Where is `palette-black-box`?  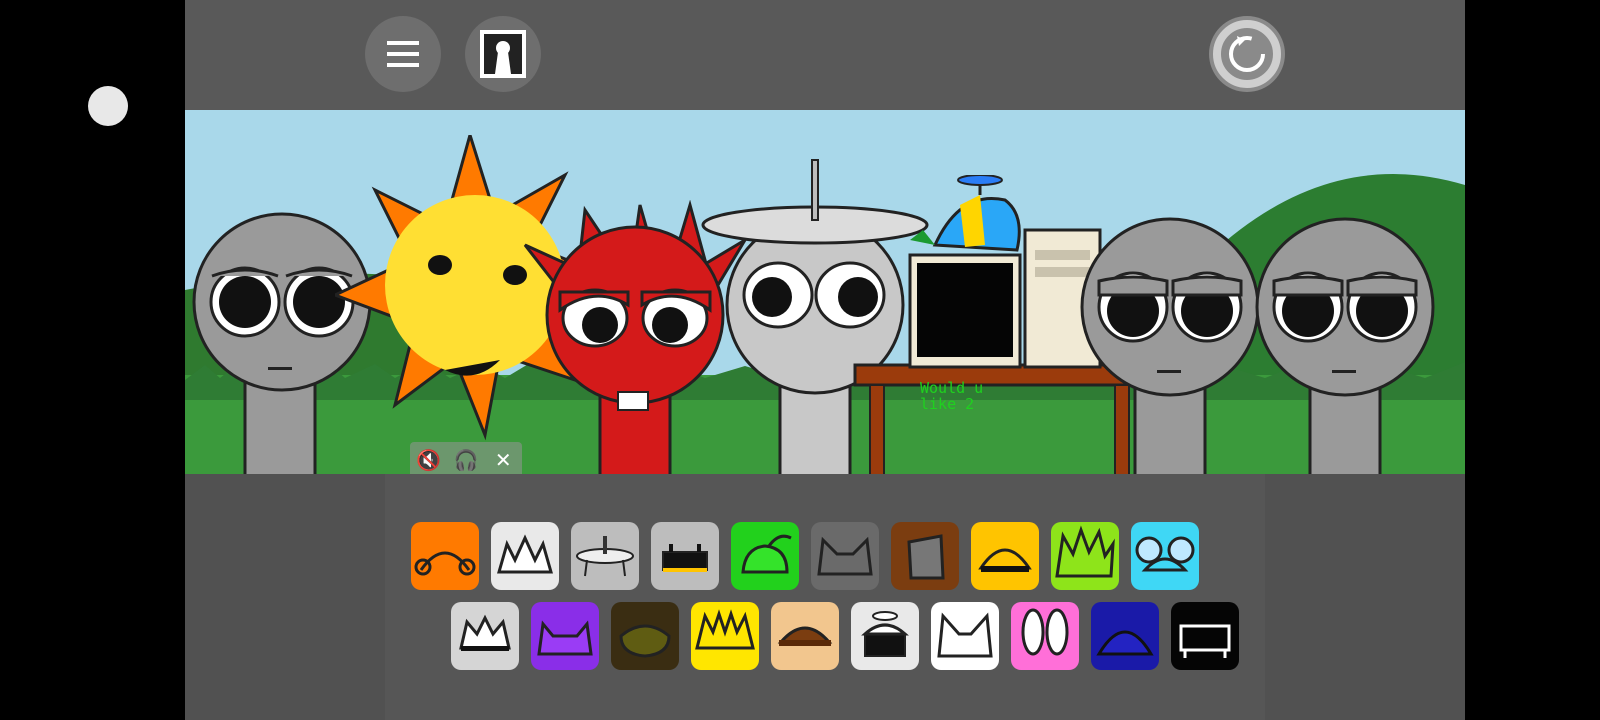 palette-black-box is located at coordinates (1205, 636).